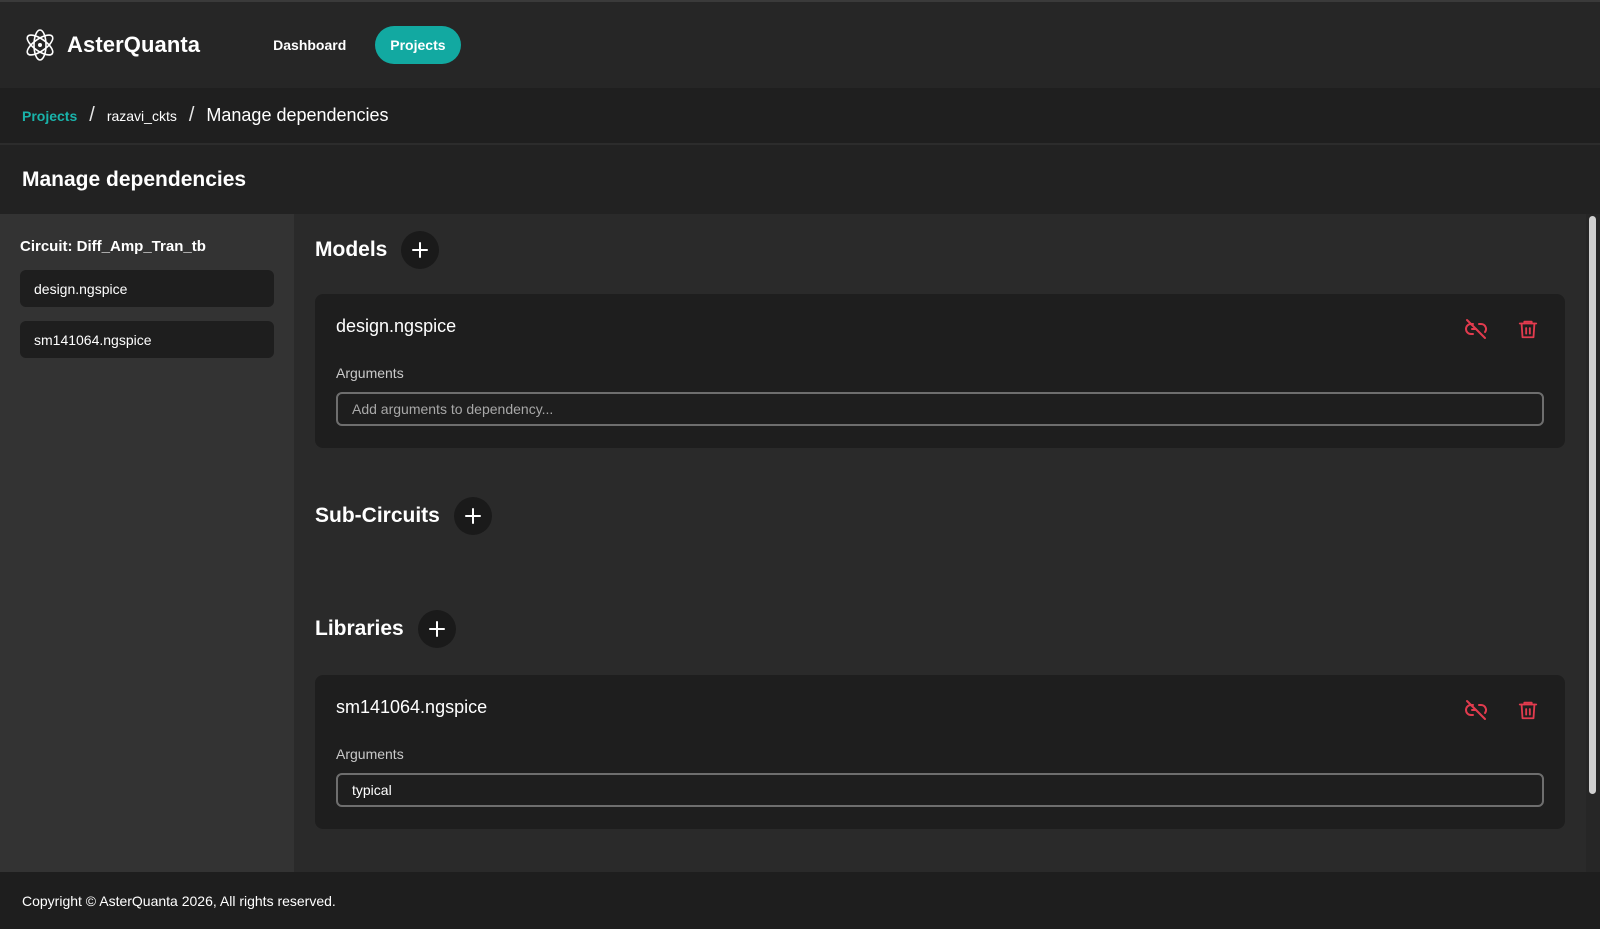  Describe the element at coordinates (418, 45) in the screenshot. I see `nav-projects: Projects` at that location.